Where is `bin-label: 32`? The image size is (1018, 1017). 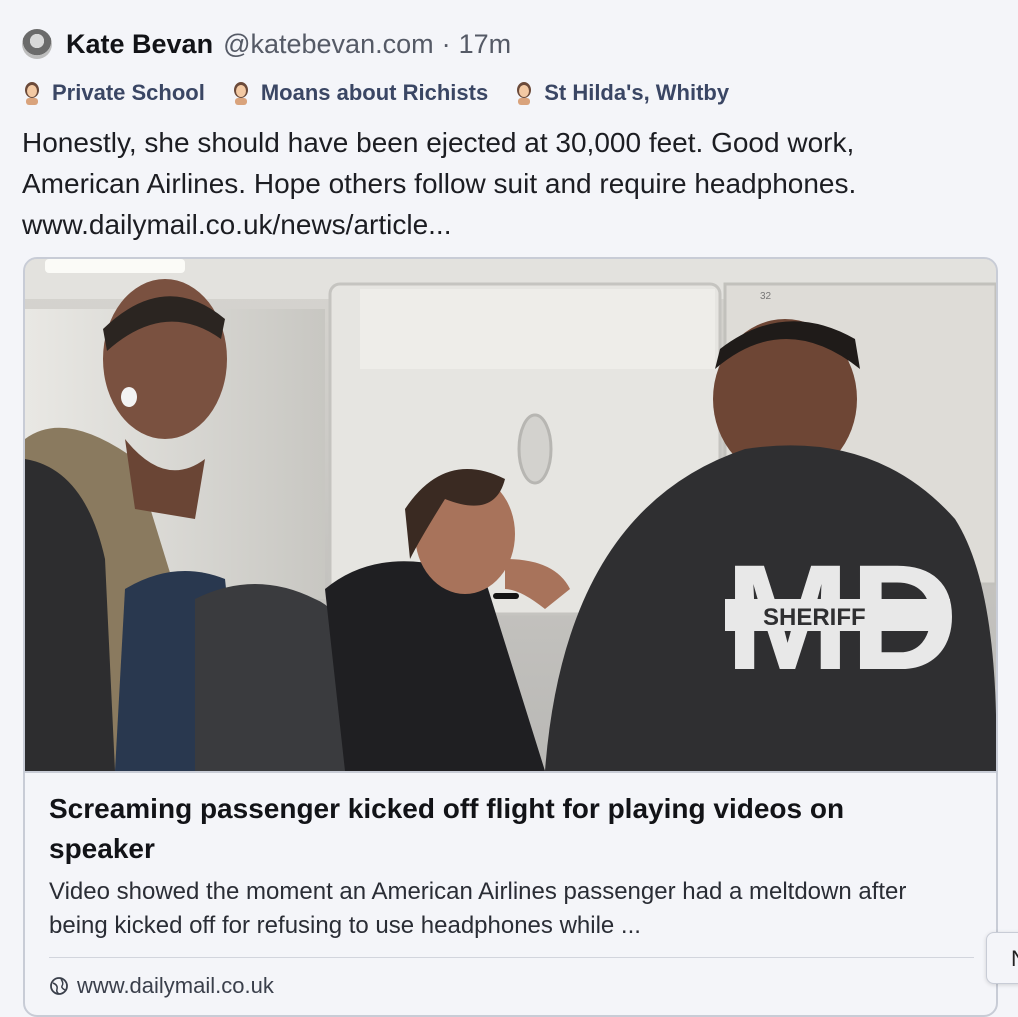
bin-label: 32 is located at coordinates (766, 296).